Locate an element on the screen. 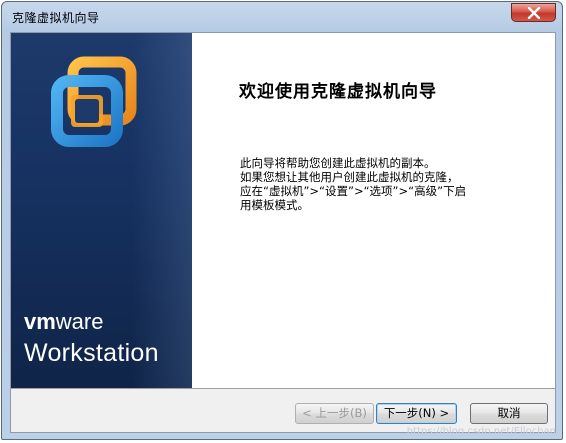  vmware-brand: vmware is located at coordinates (63, 322).